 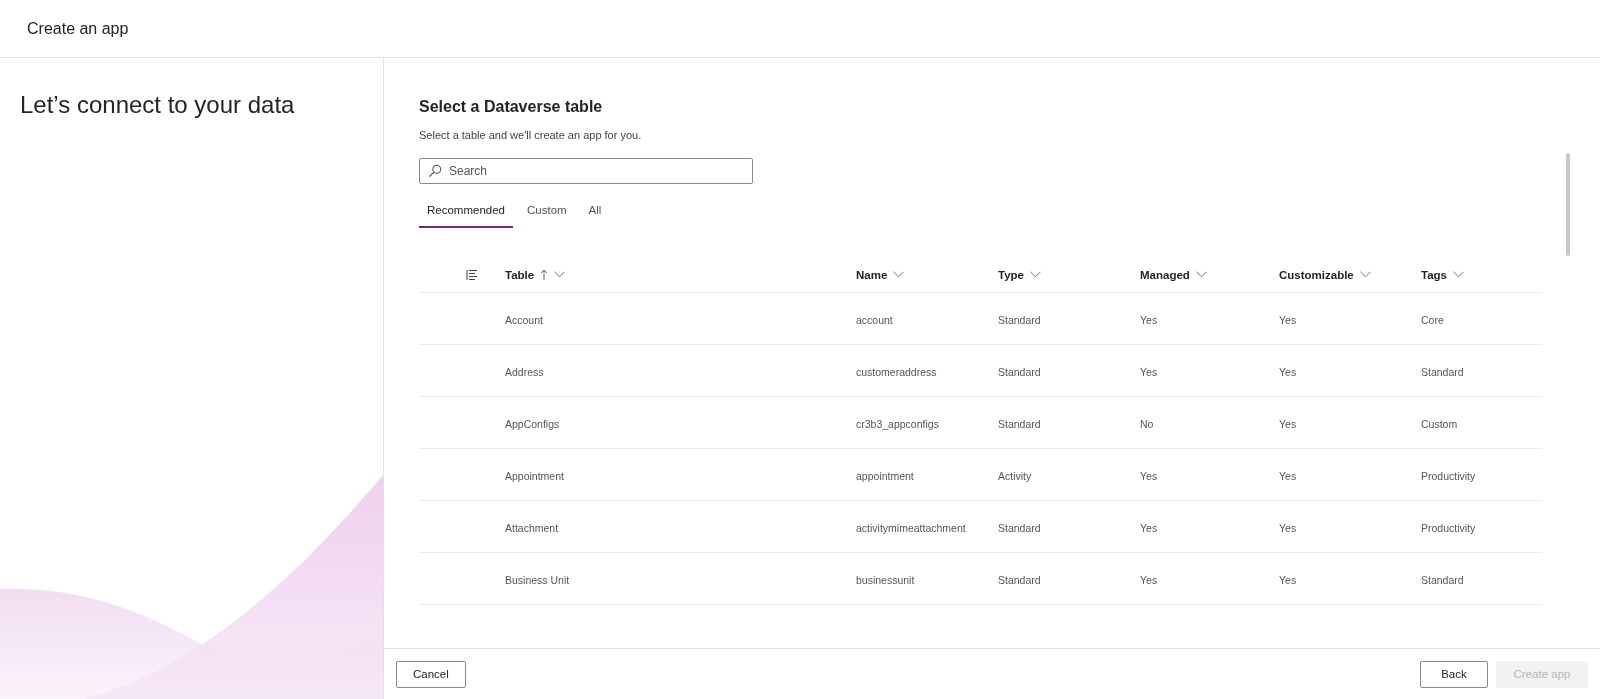 I want to click on column-header: Managed, so click(x=1173, y=274).